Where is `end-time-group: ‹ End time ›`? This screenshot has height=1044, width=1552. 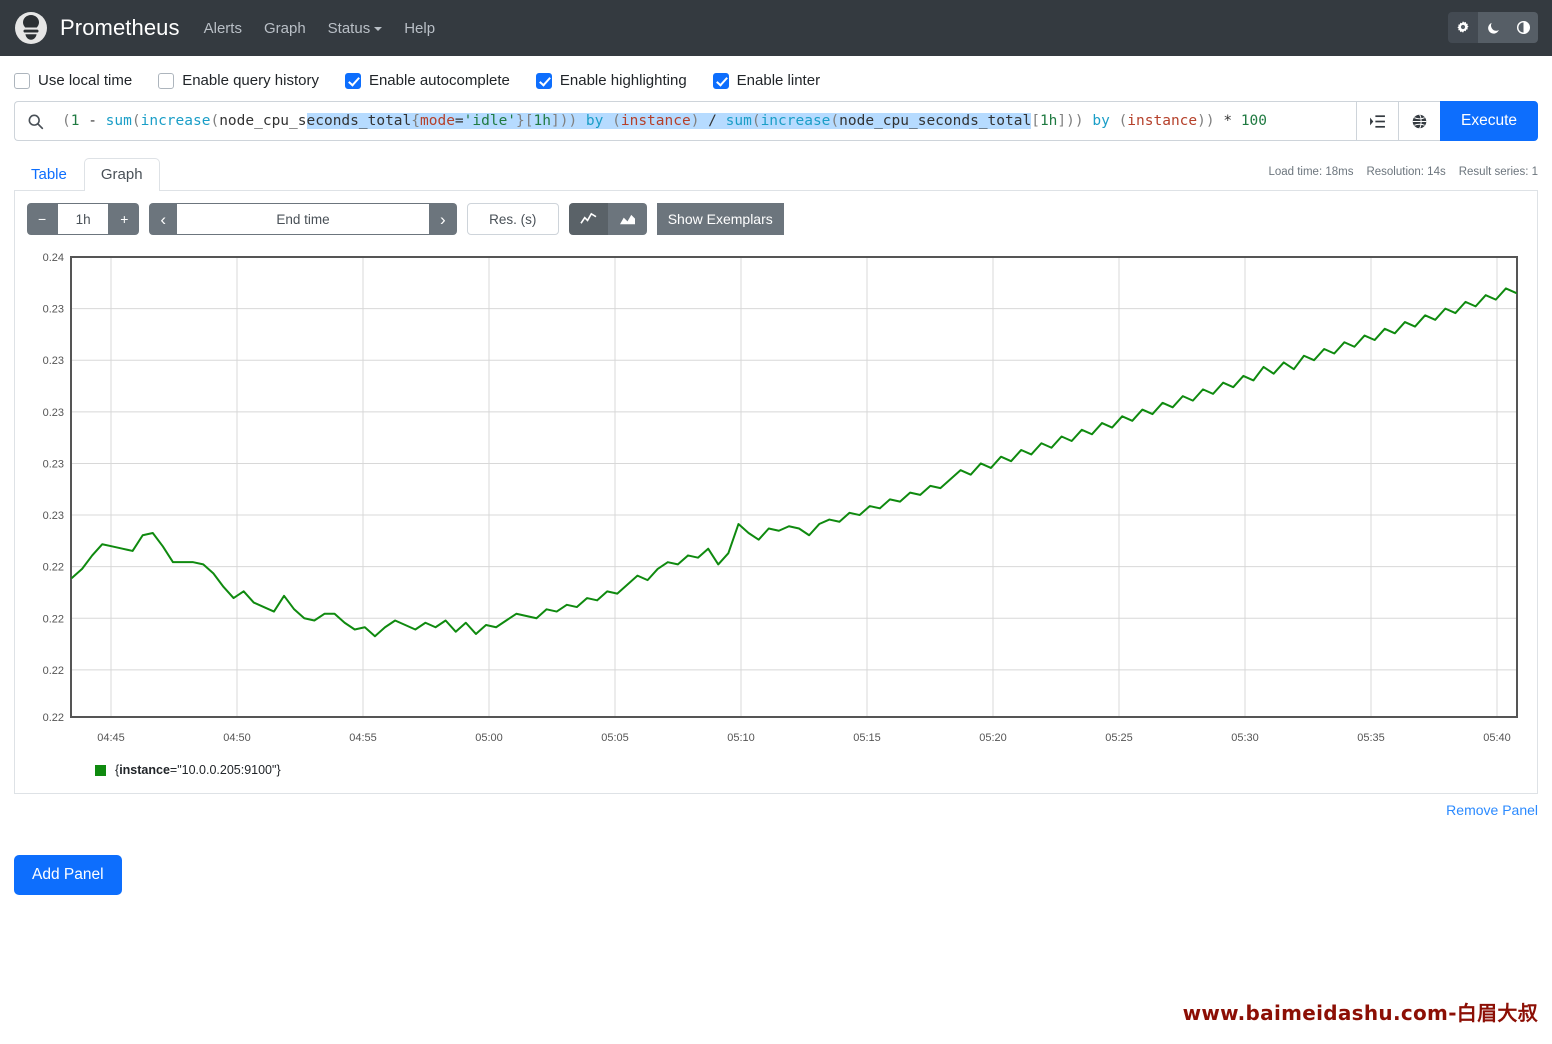
end-time-group: ‹ End time › is located at coordinates (303, 219).